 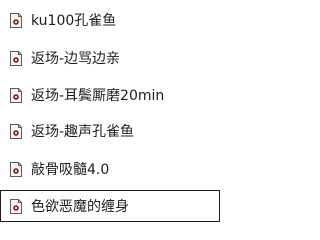 What do you see at coordinates (80, 207) in the screenshot?
I see `file-name: 色欲恶魔的缠身` at bounding box center [80, 207].